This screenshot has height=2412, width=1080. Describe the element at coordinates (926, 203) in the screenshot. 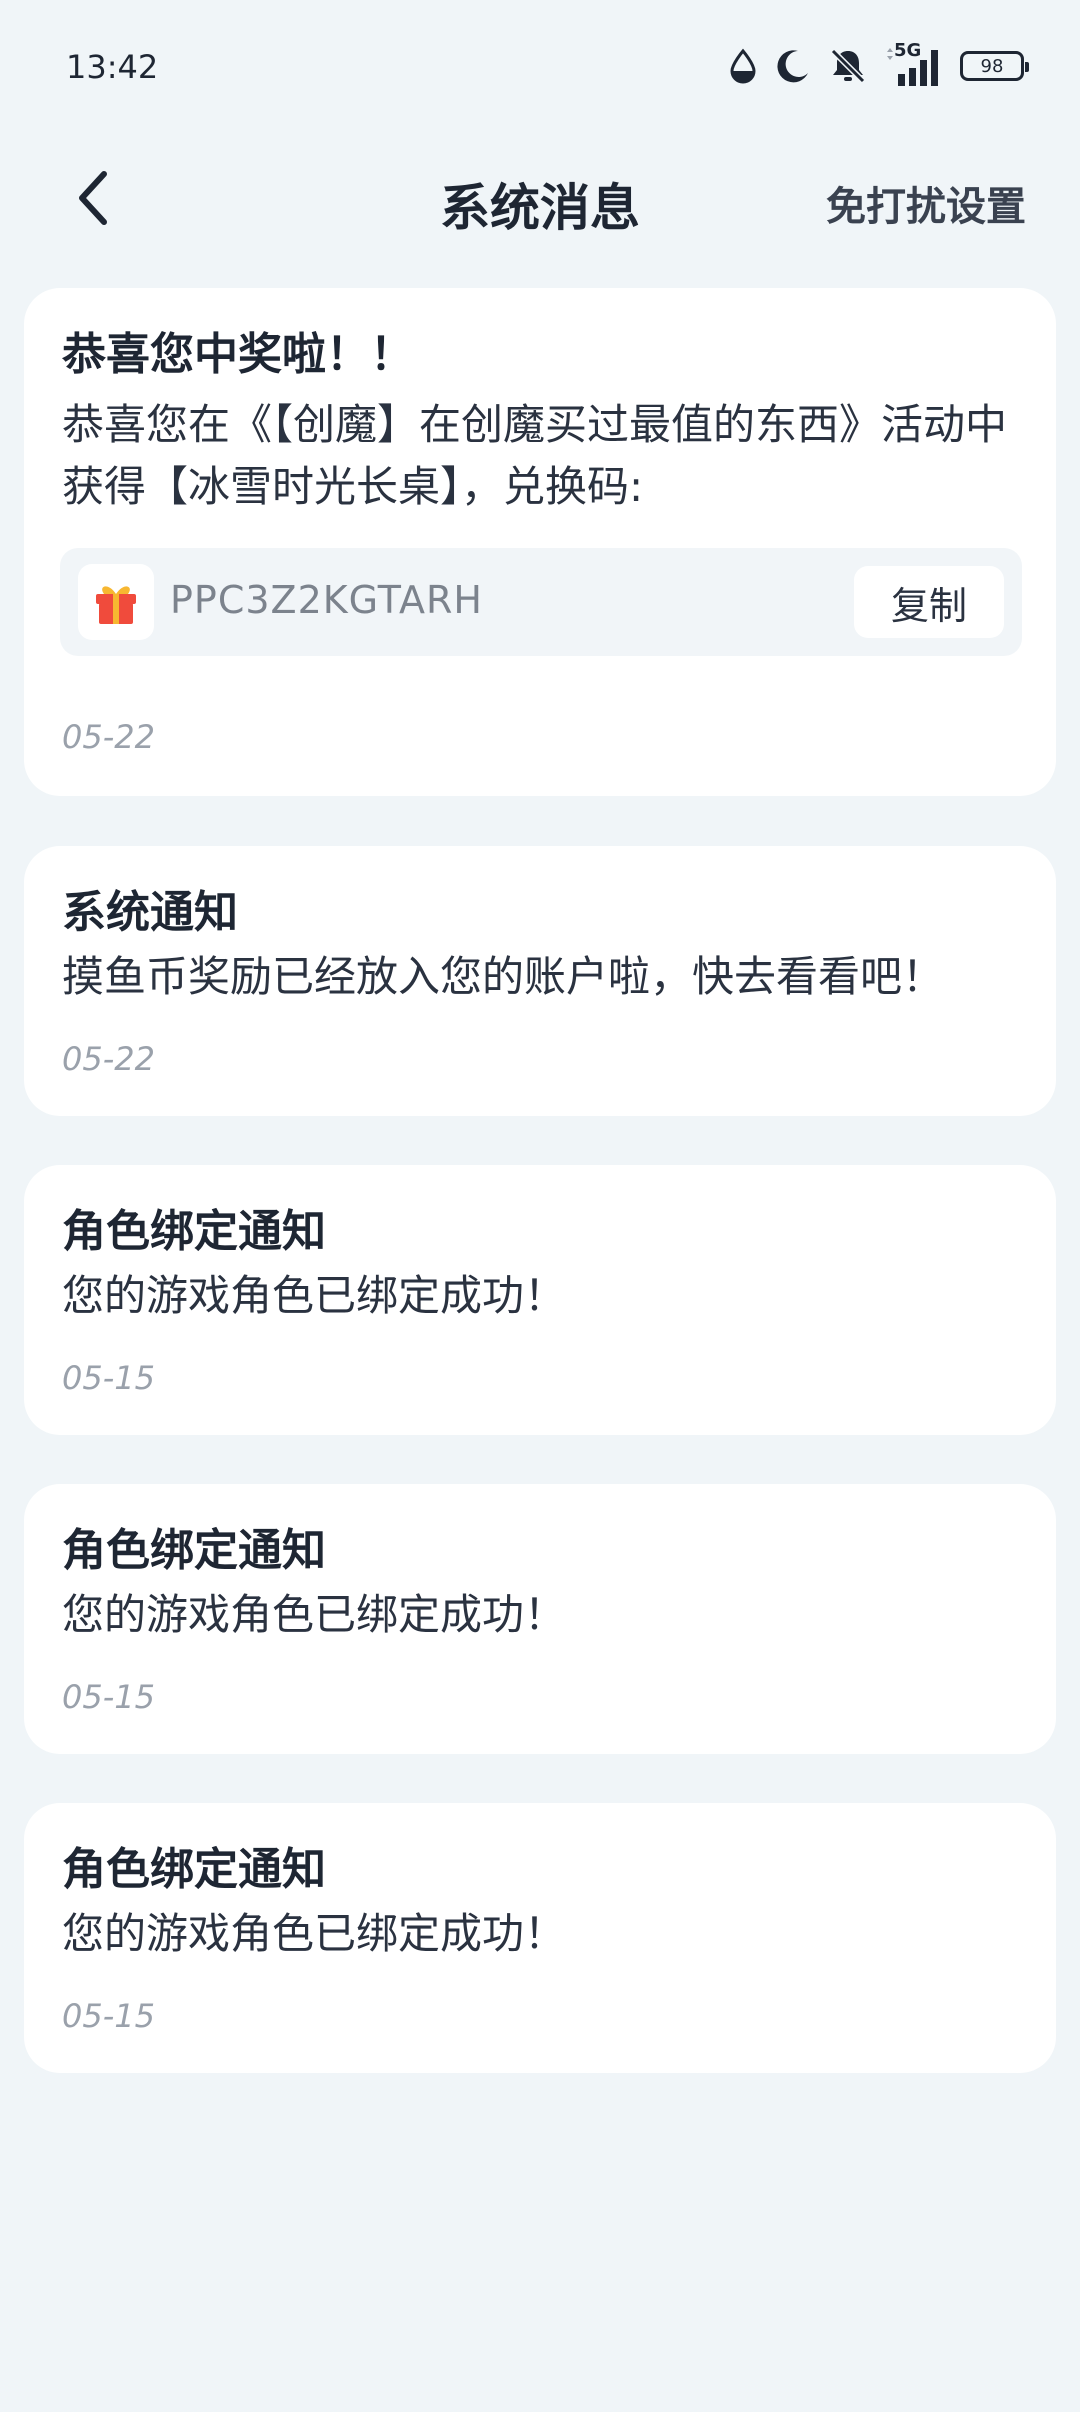

I see `dnd-settings-button: 免打扰设置` at that location.